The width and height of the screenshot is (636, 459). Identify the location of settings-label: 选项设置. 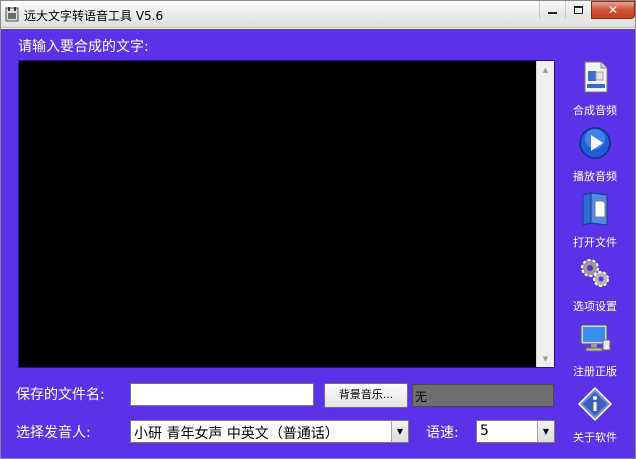
(595, 306).